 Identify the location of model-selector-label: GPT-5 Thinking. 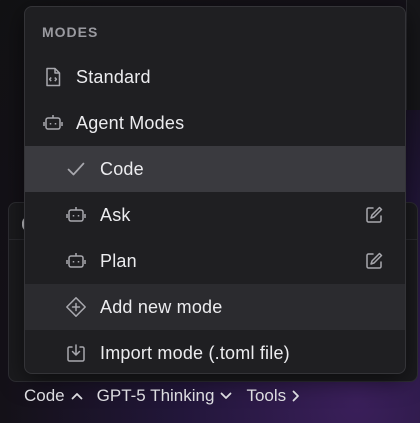
(155, 395).